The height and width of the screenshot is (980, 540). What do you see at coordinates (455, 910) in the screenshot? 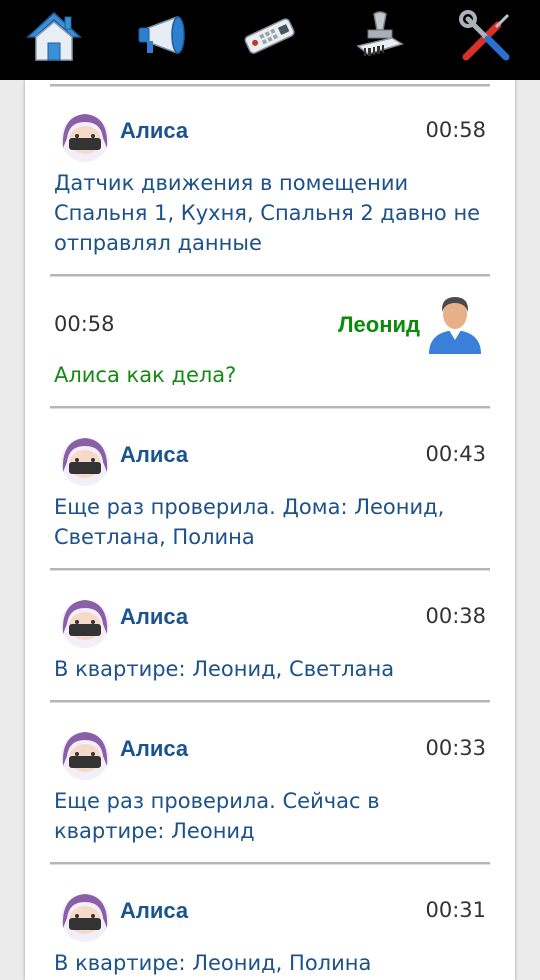
I see `message-time: 00:31` at bounding box center [455, 910].